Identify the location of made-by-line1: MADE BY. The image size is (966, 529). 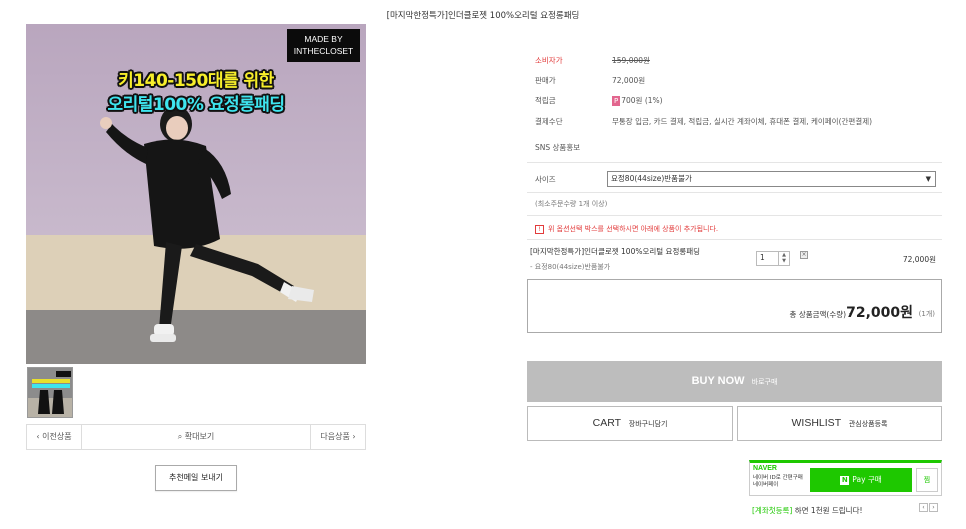
(323, 39).